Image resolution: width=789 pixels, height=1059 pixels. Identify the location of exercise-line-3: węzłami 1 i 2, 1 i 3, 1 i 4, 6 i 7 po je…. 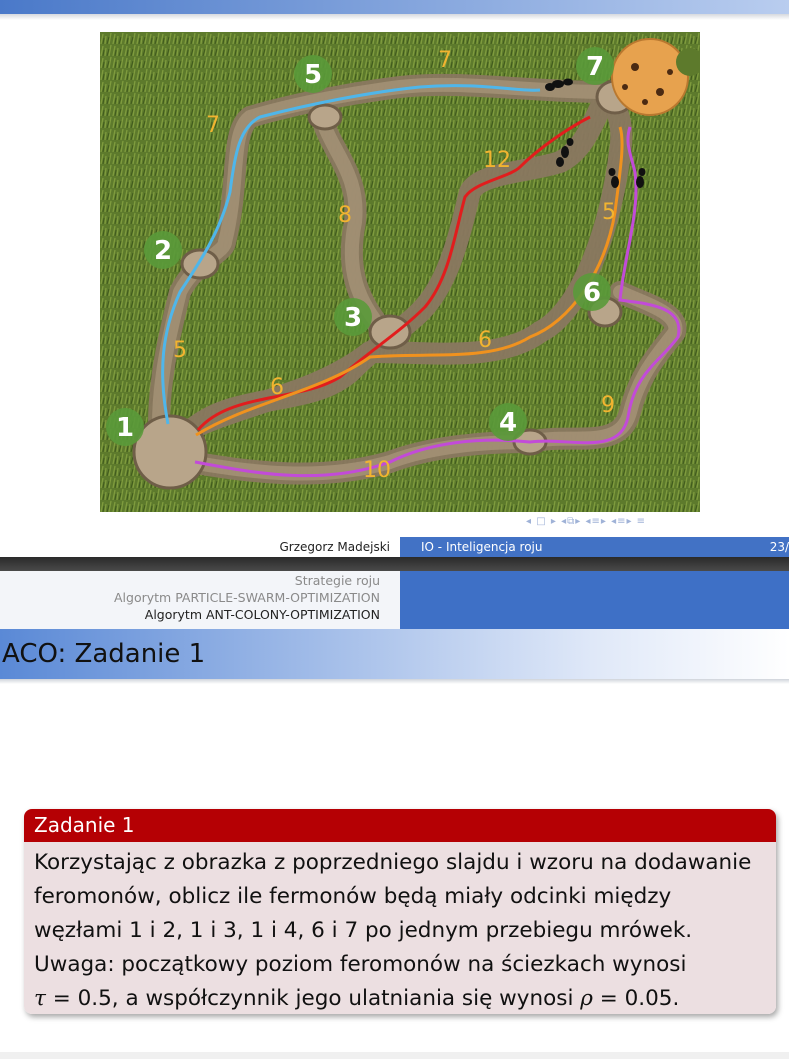
(363, 930).